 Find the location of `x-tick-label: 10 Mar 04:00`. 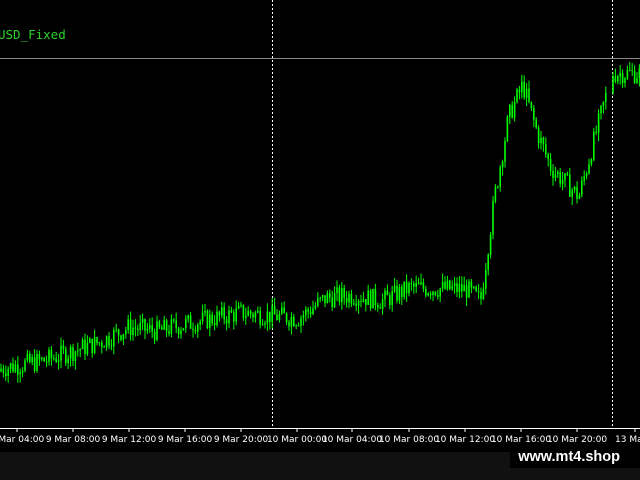

x-tick-label: 10 Mar 04:00 is located at coordinates (352, 440).